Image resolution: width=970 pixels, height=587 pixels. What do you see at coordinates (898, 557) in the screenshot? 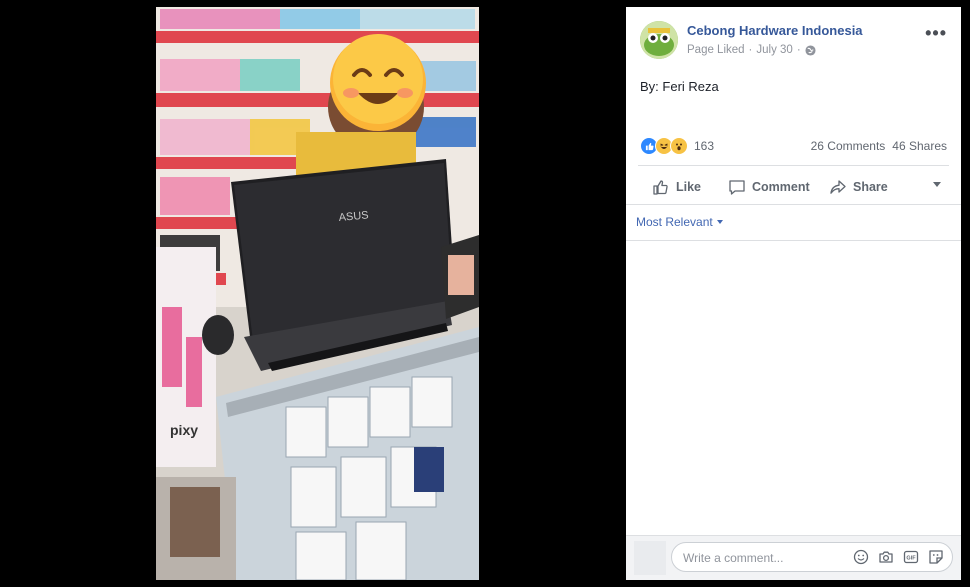
I see `composer-tools: GIF` at bounding box center [898, 557].